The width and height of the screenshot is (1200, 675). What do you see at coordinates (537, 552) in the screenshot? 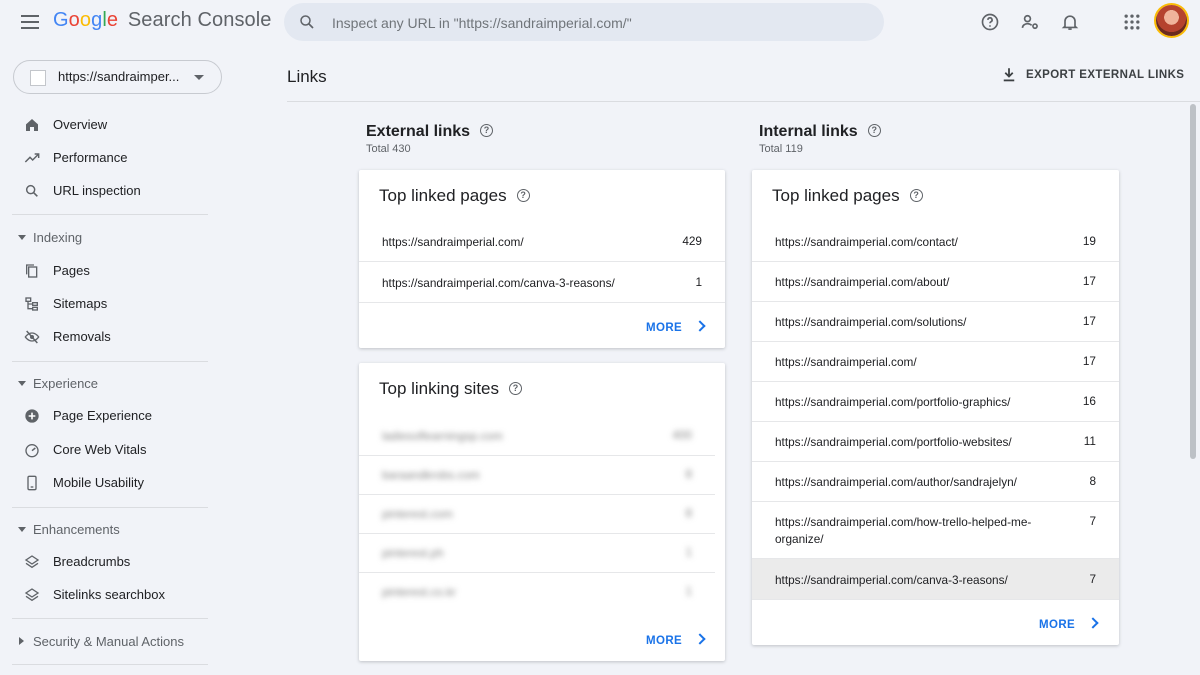
I see `table-row: pinterest.ph 1` at bounding box center [537, 552].